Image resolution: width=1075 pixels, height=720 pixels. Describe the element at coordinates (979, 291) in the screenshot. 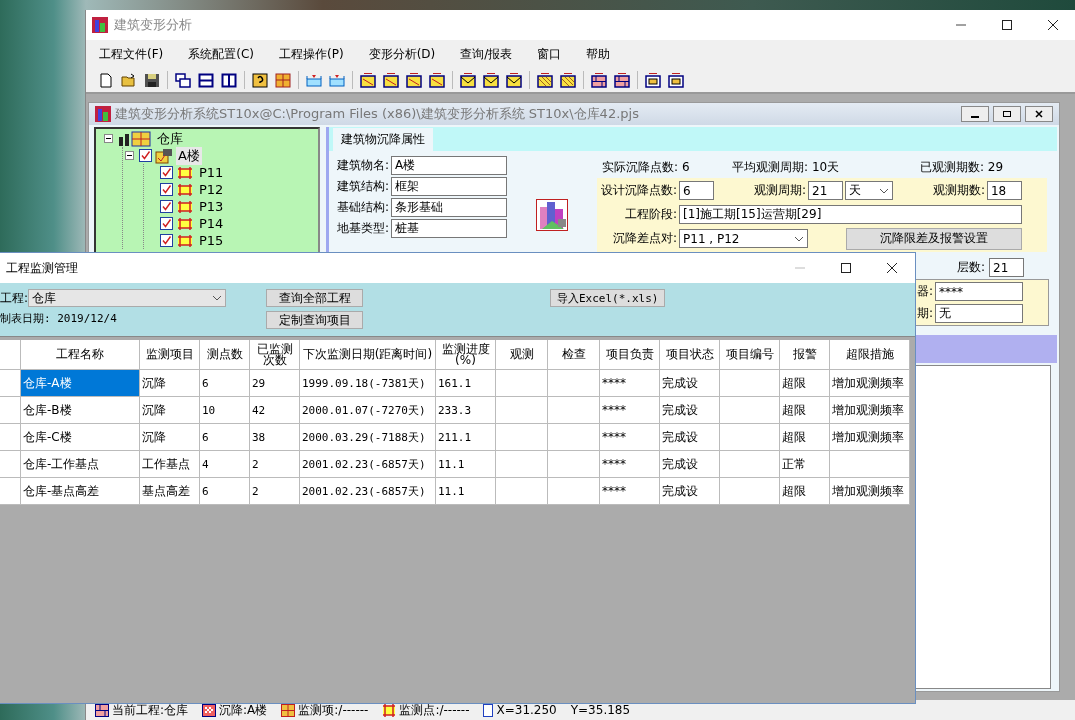

I see `input-field: ****` at that location.